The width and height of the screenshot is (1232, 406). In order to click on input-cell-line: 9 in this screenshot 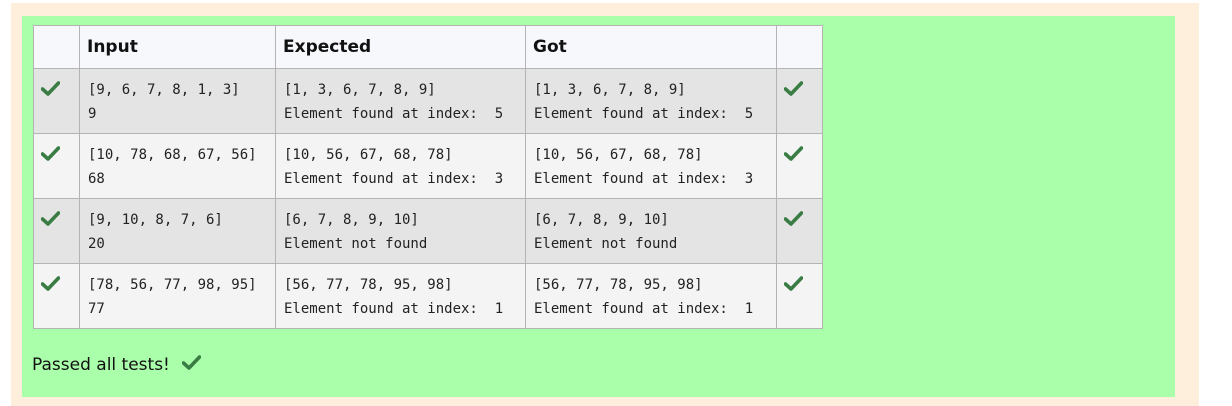, I will do `click(92, 114)`.